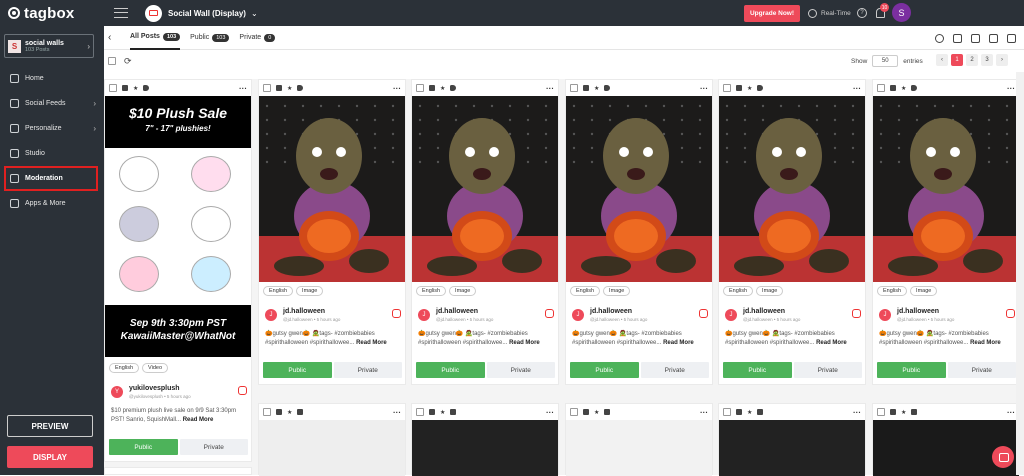  I want to click on select-all-checkbox, so click(112, 61).